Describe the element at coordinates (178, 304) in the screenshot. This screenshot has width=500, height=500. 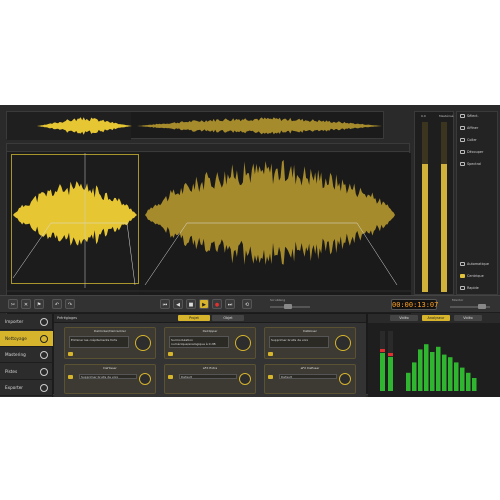
I see `rewind-button: ◀` at that location.